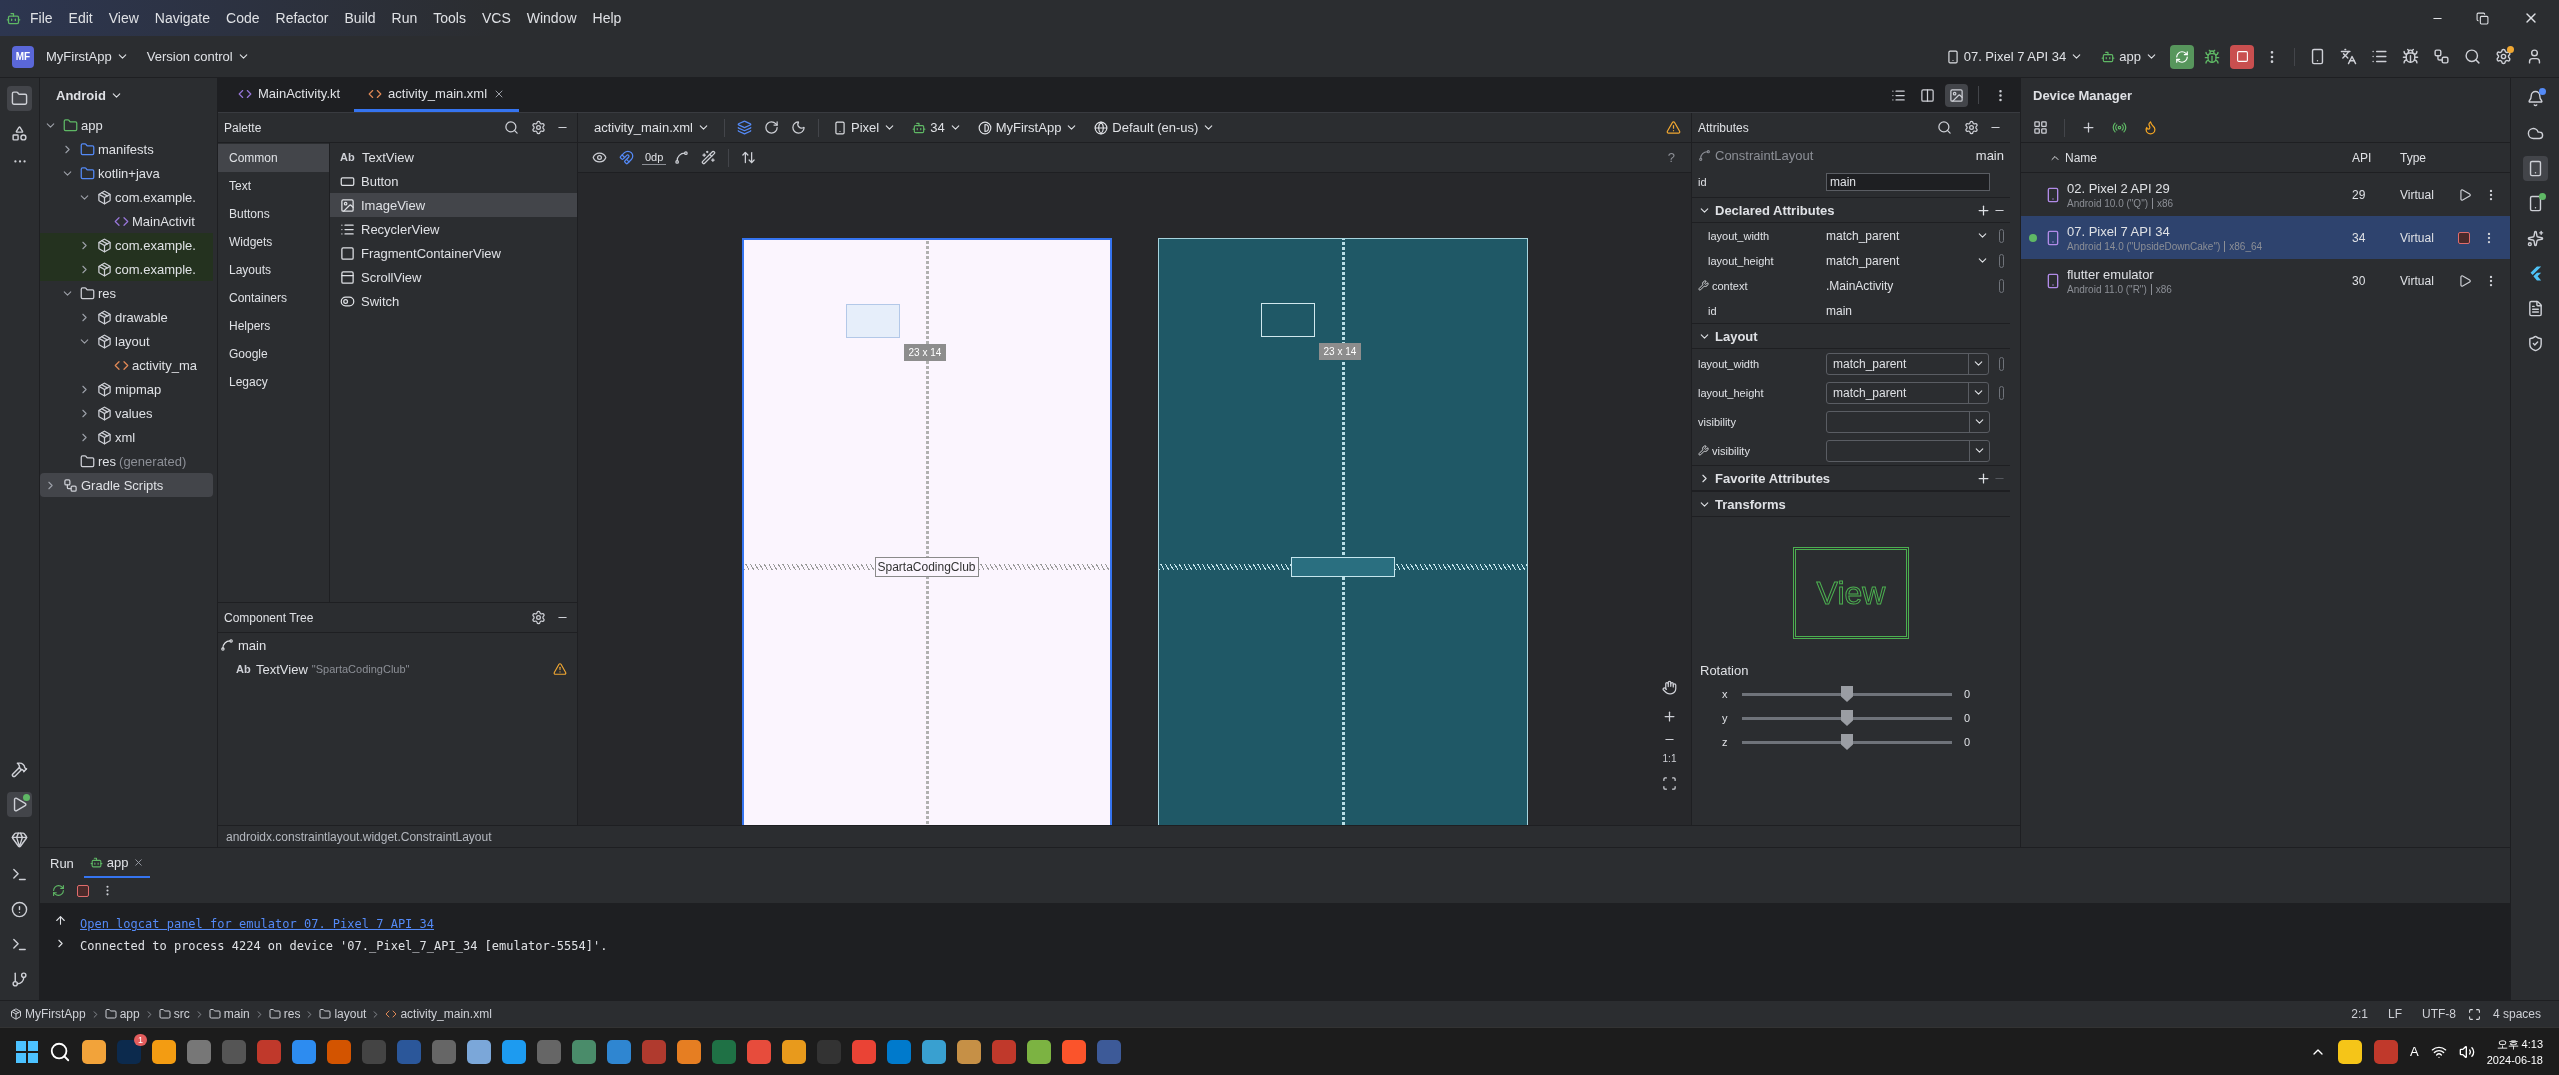 The height and width of the screenshot is (1075, 2559). Describe the element at coordinates (126, 221) in the screenshot. I see `tree-item: MainActivit` at that location.